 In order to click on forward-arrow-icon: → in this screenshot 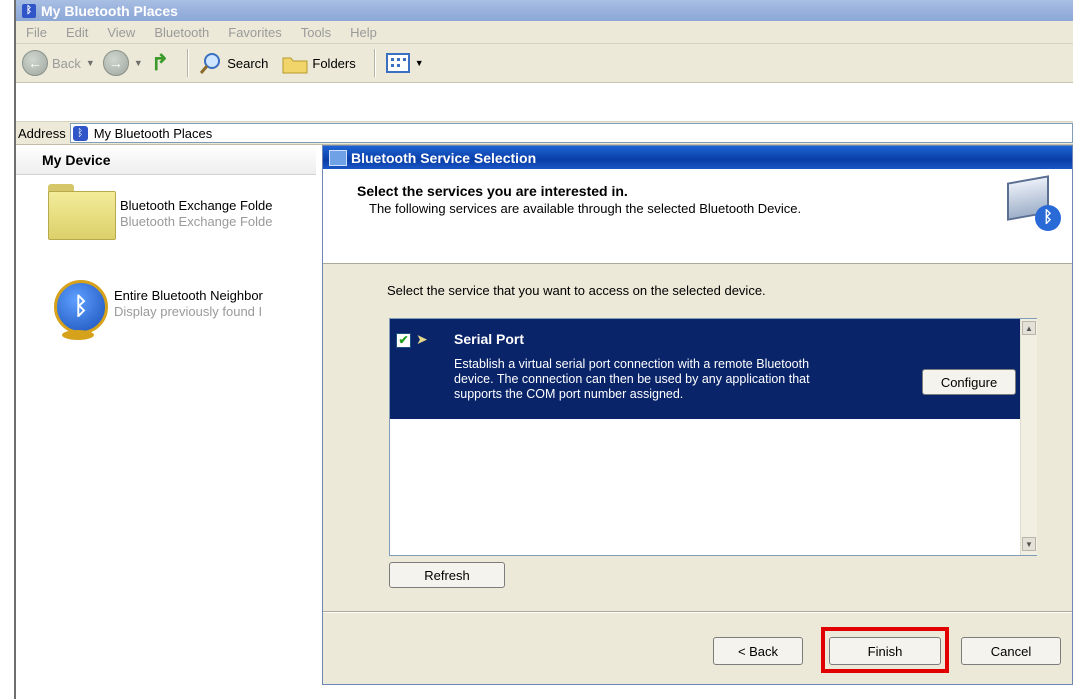, I will do `click(115, 63)`.